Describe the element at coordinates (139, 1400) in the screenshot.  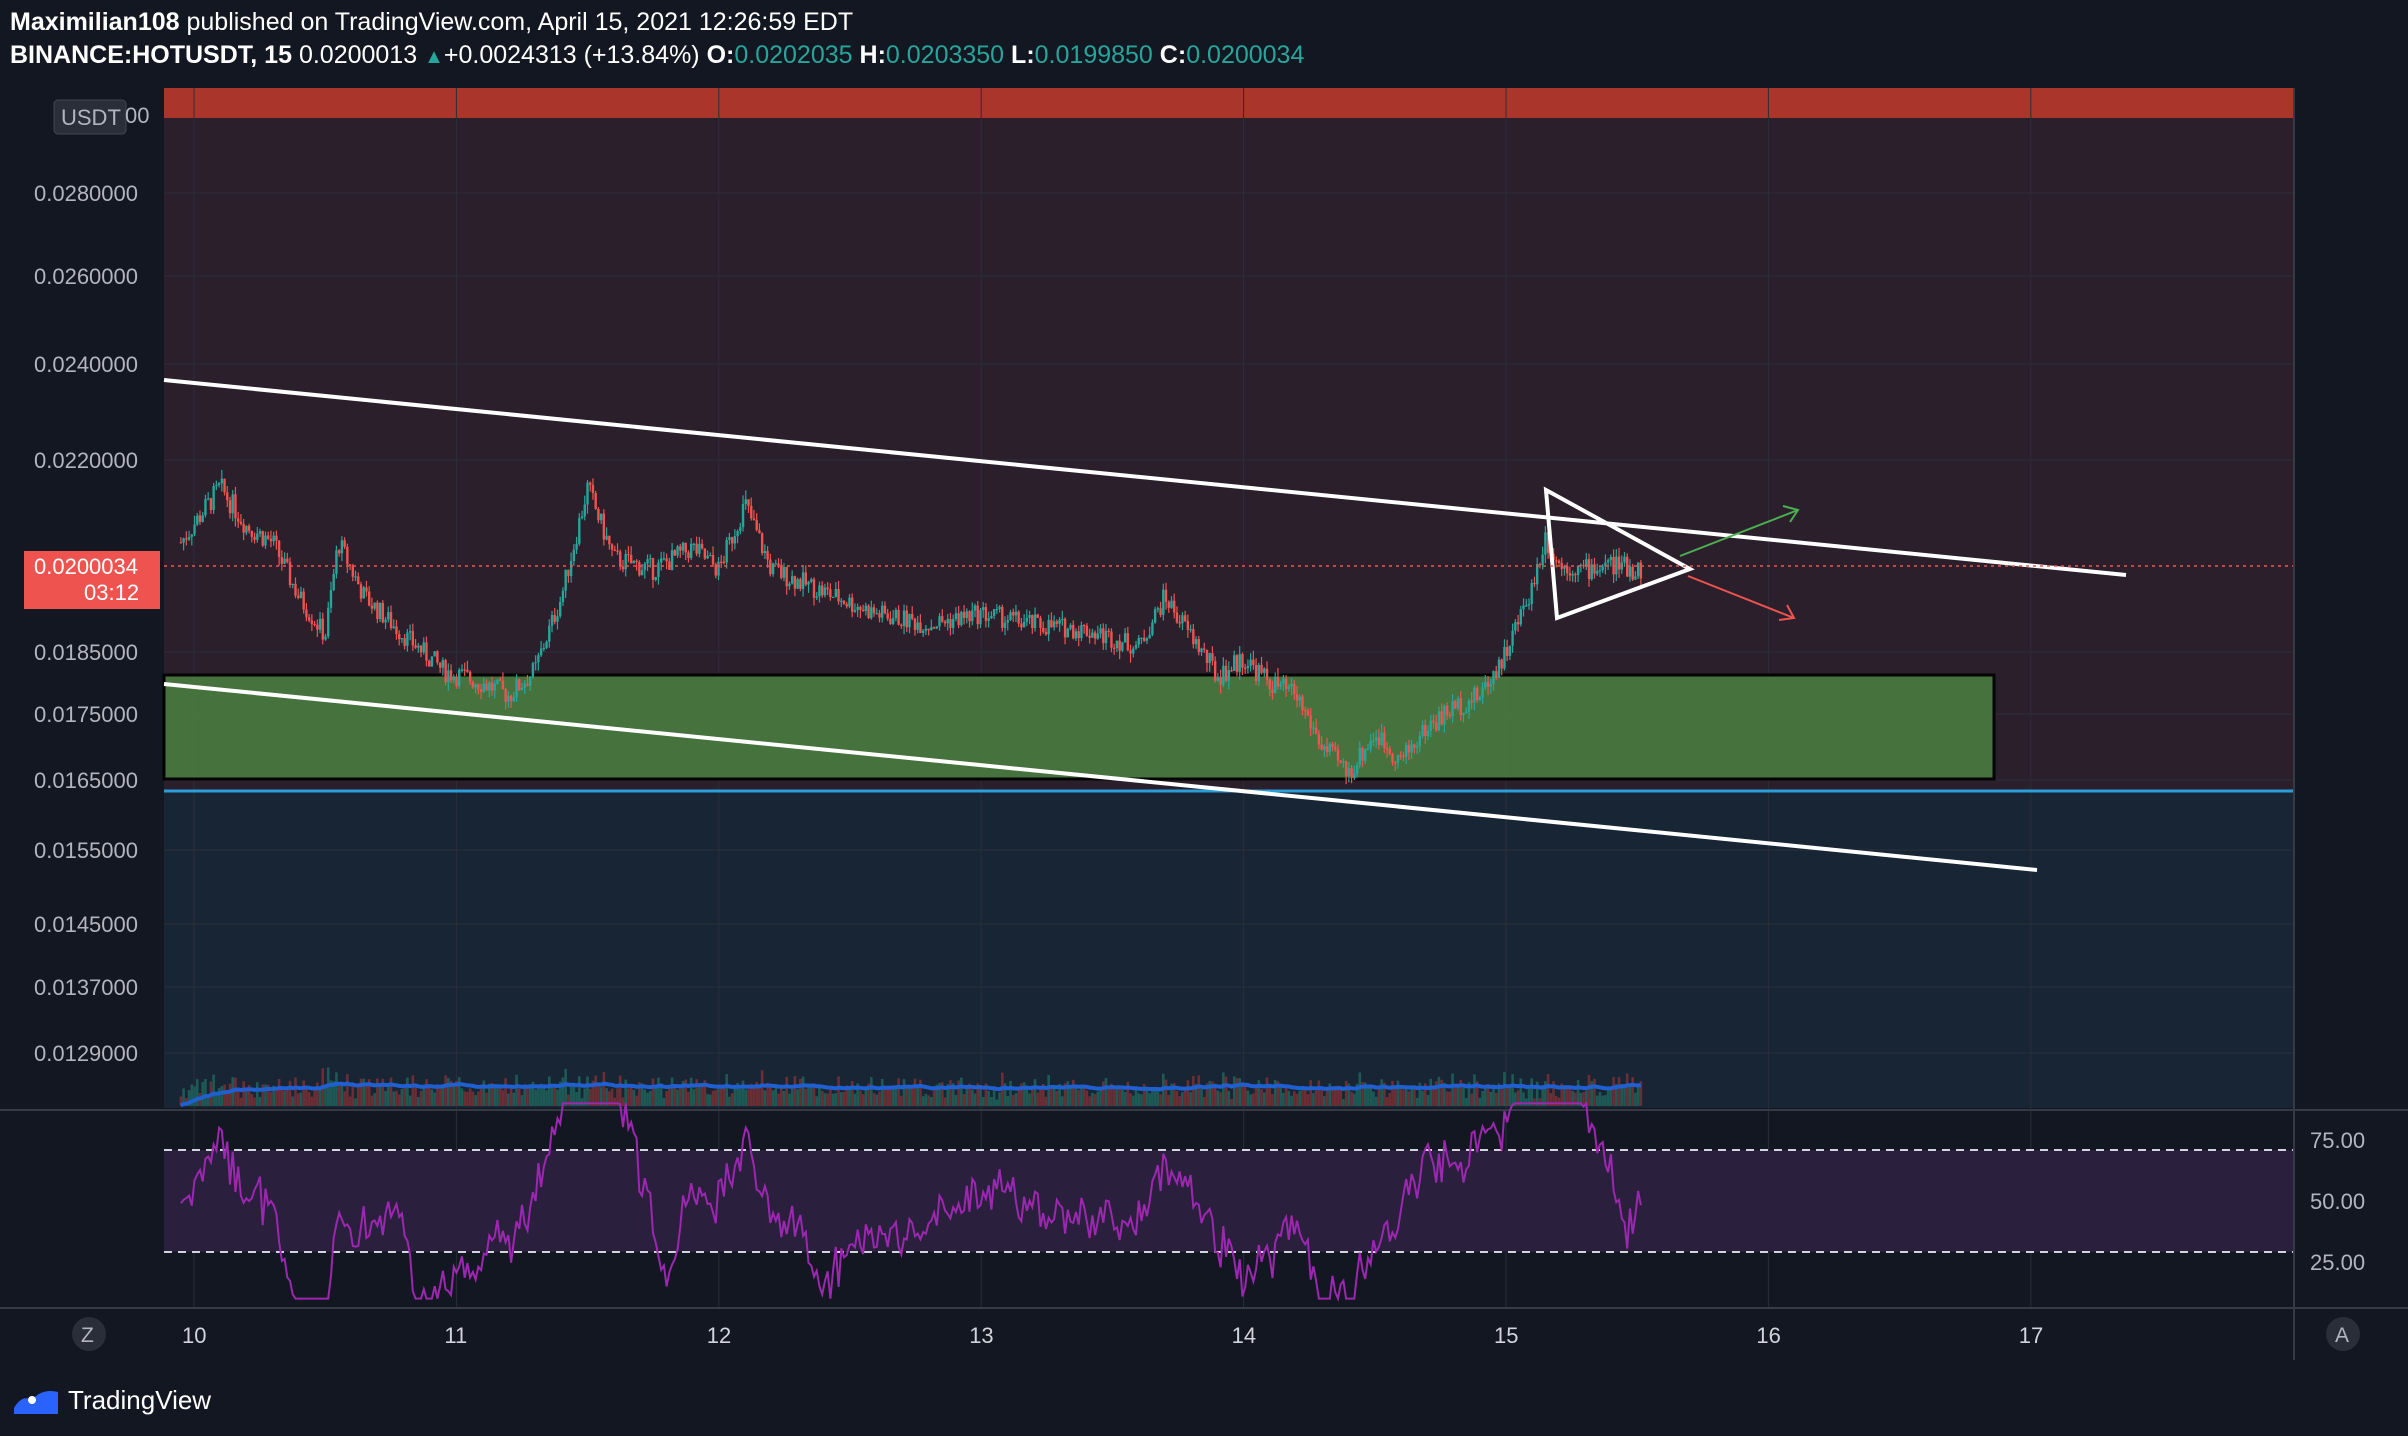
I see `footer-brand: TradingView` at that location.